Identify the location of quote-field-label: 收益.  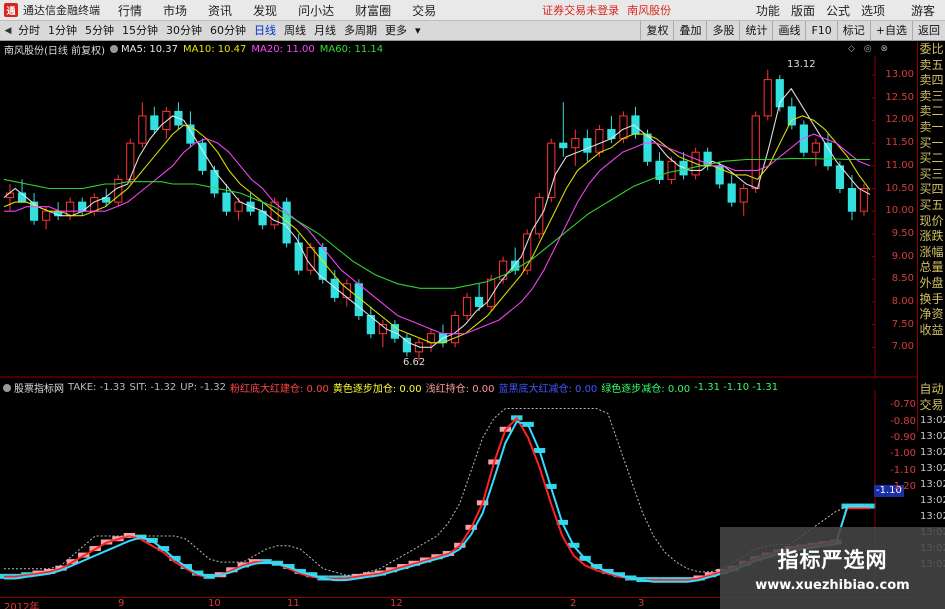
(931, 331).